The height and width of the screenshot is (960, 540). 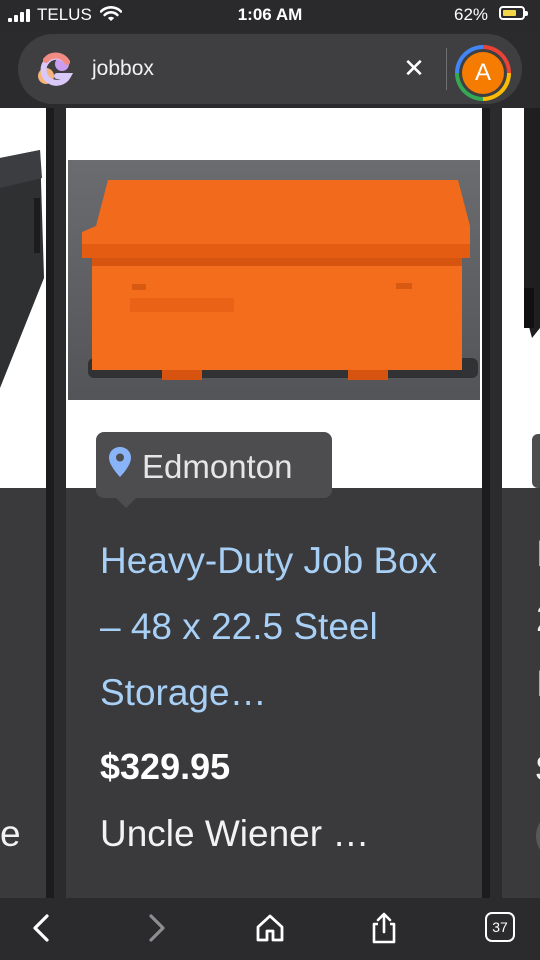 I want to click on location-name: Edmonton, so click(x=217, y=466).